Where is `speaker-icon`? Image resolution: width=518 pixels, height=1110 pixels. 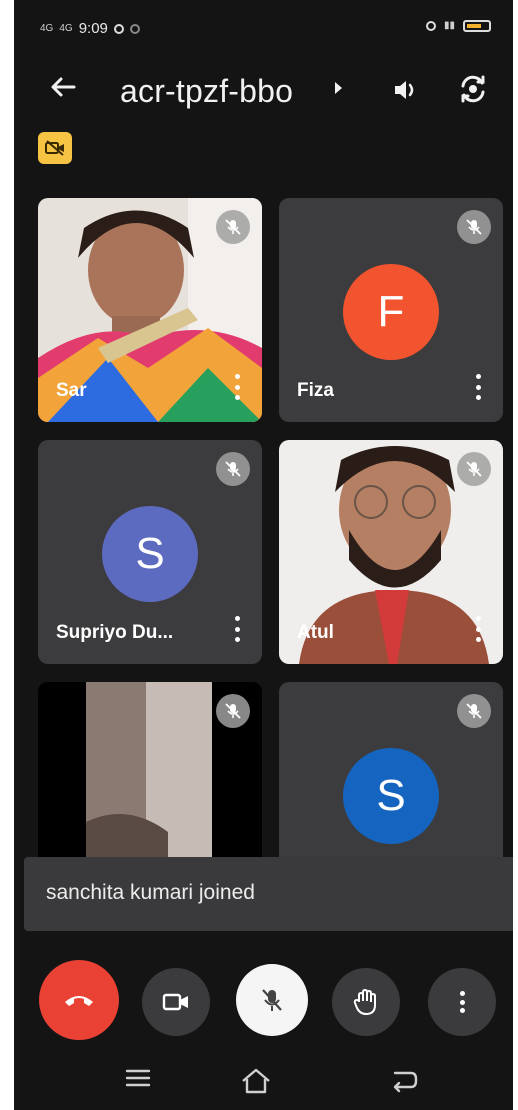
speaker-icon is located at coordinates (404, 90).